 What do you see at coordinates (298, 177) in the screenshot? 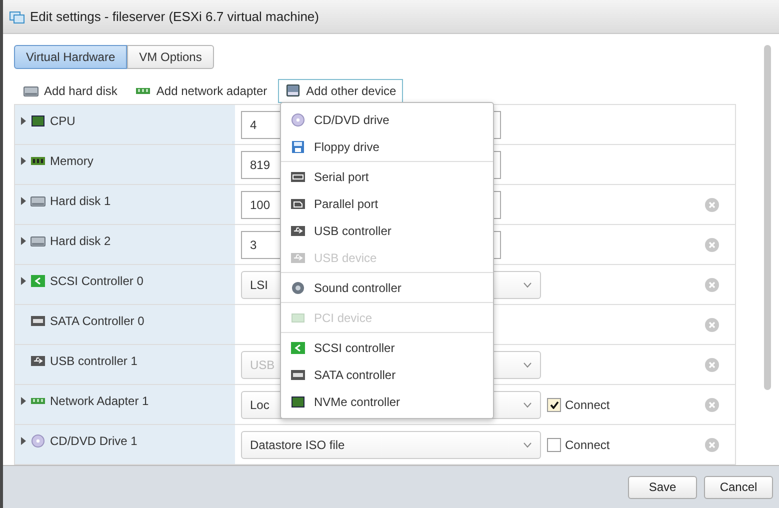
I see `serial-port-icon` at bounding box center [298, 177].